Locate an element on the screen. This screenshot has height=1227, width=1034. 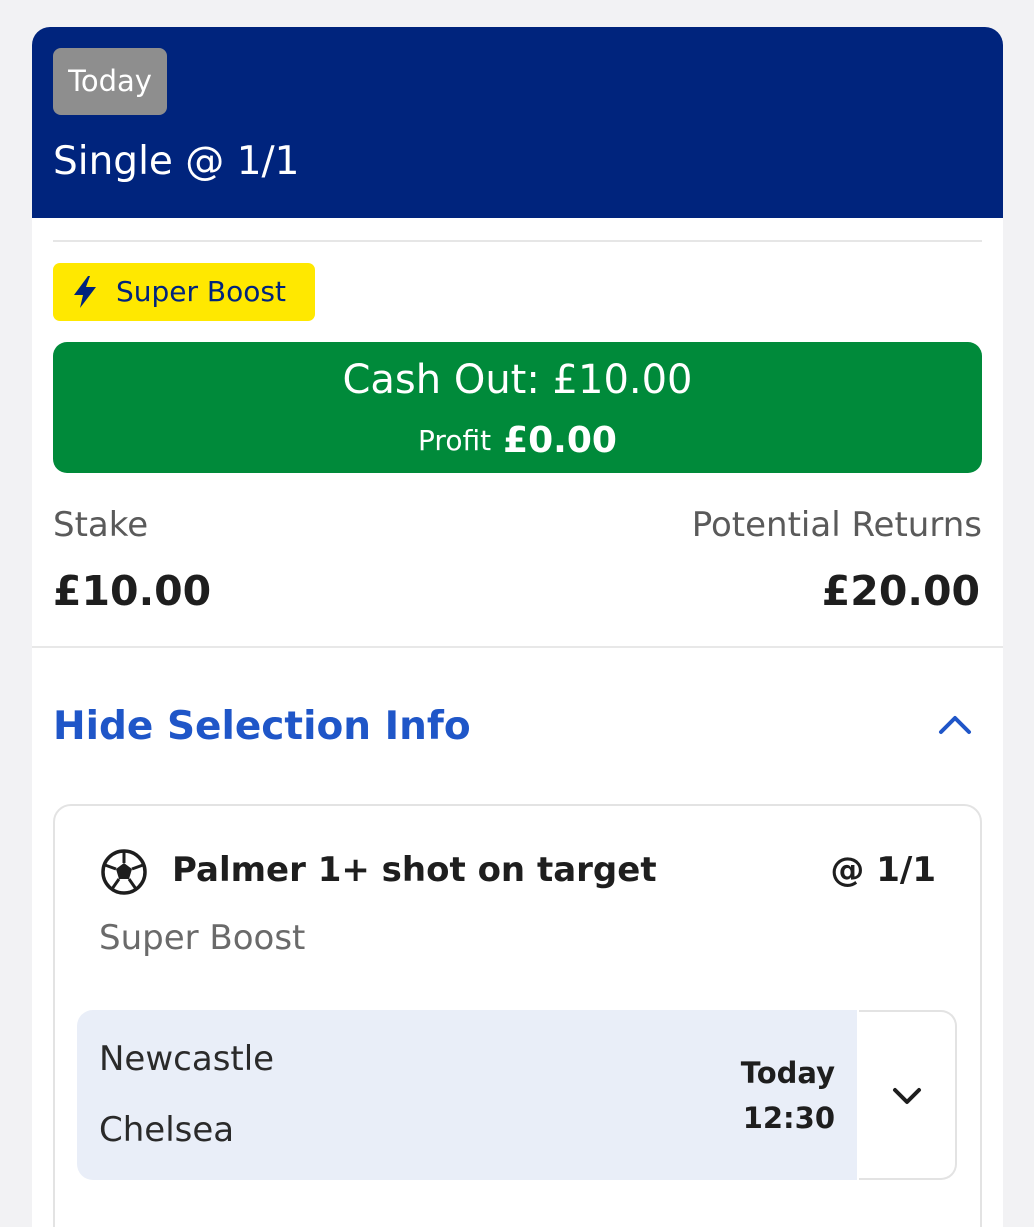
event-time: 12:30 is located at coordinates (788, 1118).